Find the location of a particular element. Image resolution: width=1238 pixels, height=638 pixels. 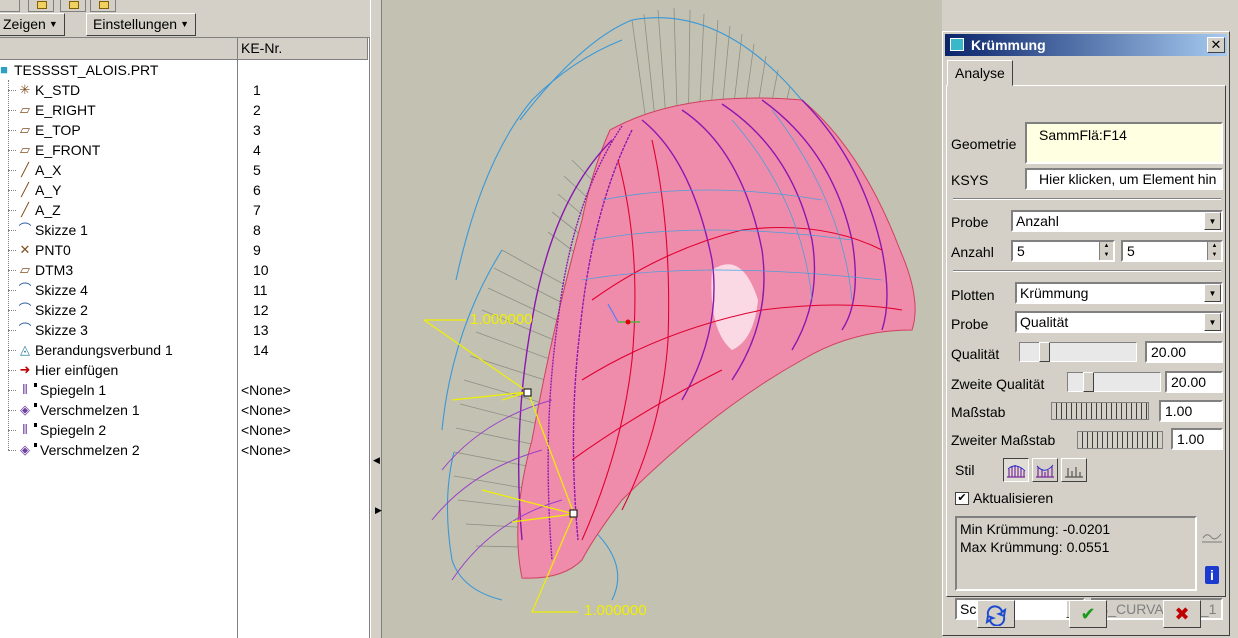

tab-history is located at coordinates (103, 6).